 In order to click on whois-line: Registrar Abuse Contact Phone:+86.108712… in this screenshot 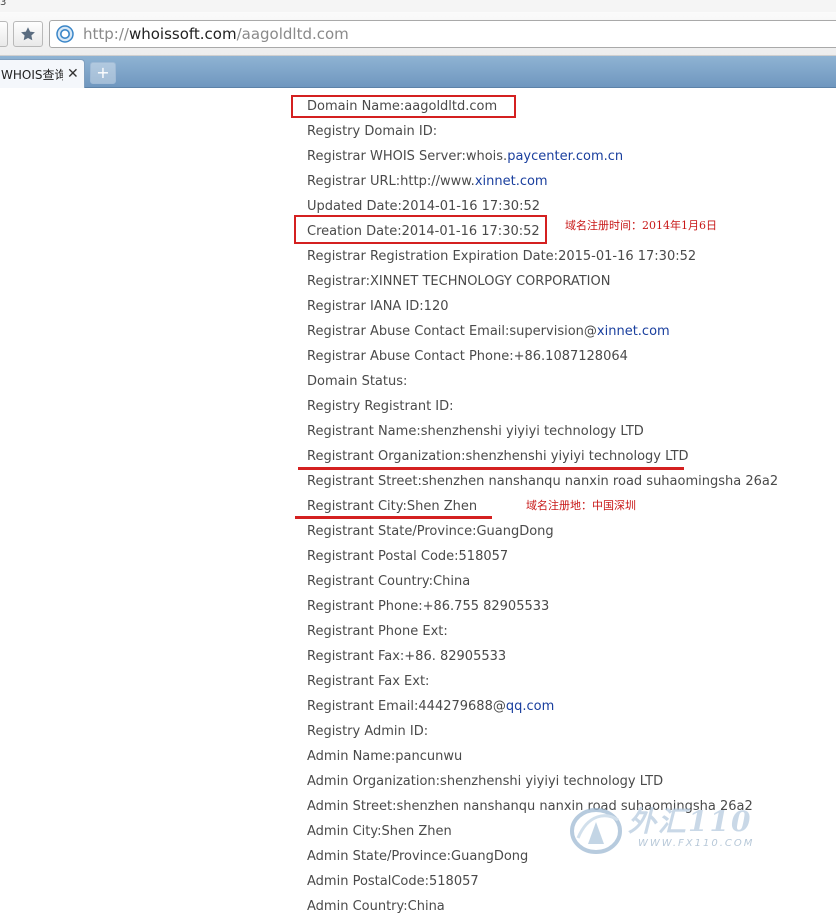, I will do `click(571, 356)`.